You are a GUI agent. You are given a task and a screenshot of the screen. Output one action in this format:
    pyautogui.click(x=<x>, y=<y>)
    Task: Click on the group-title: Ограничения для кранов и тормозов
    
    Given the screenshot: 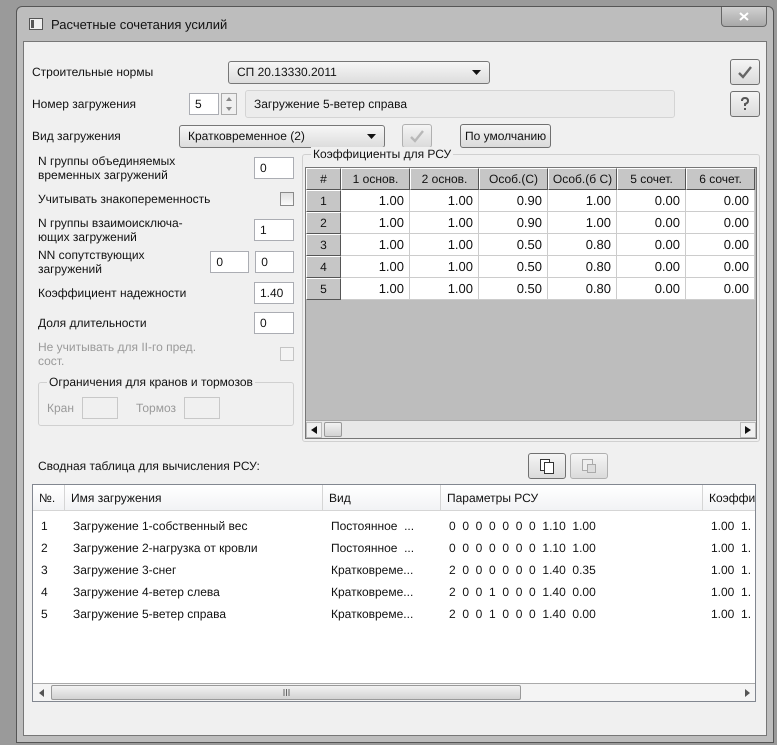 What is the action you would take?
    pyautogui.click(x=151, y=382)
    